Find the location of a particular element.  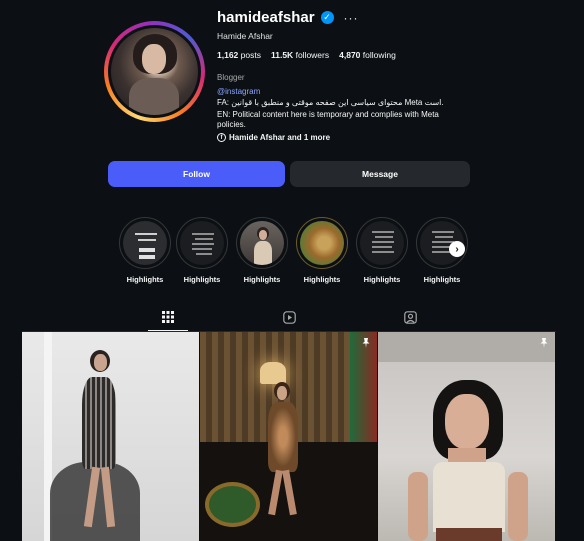

tab-tagged is located at coordinates (410, 317).